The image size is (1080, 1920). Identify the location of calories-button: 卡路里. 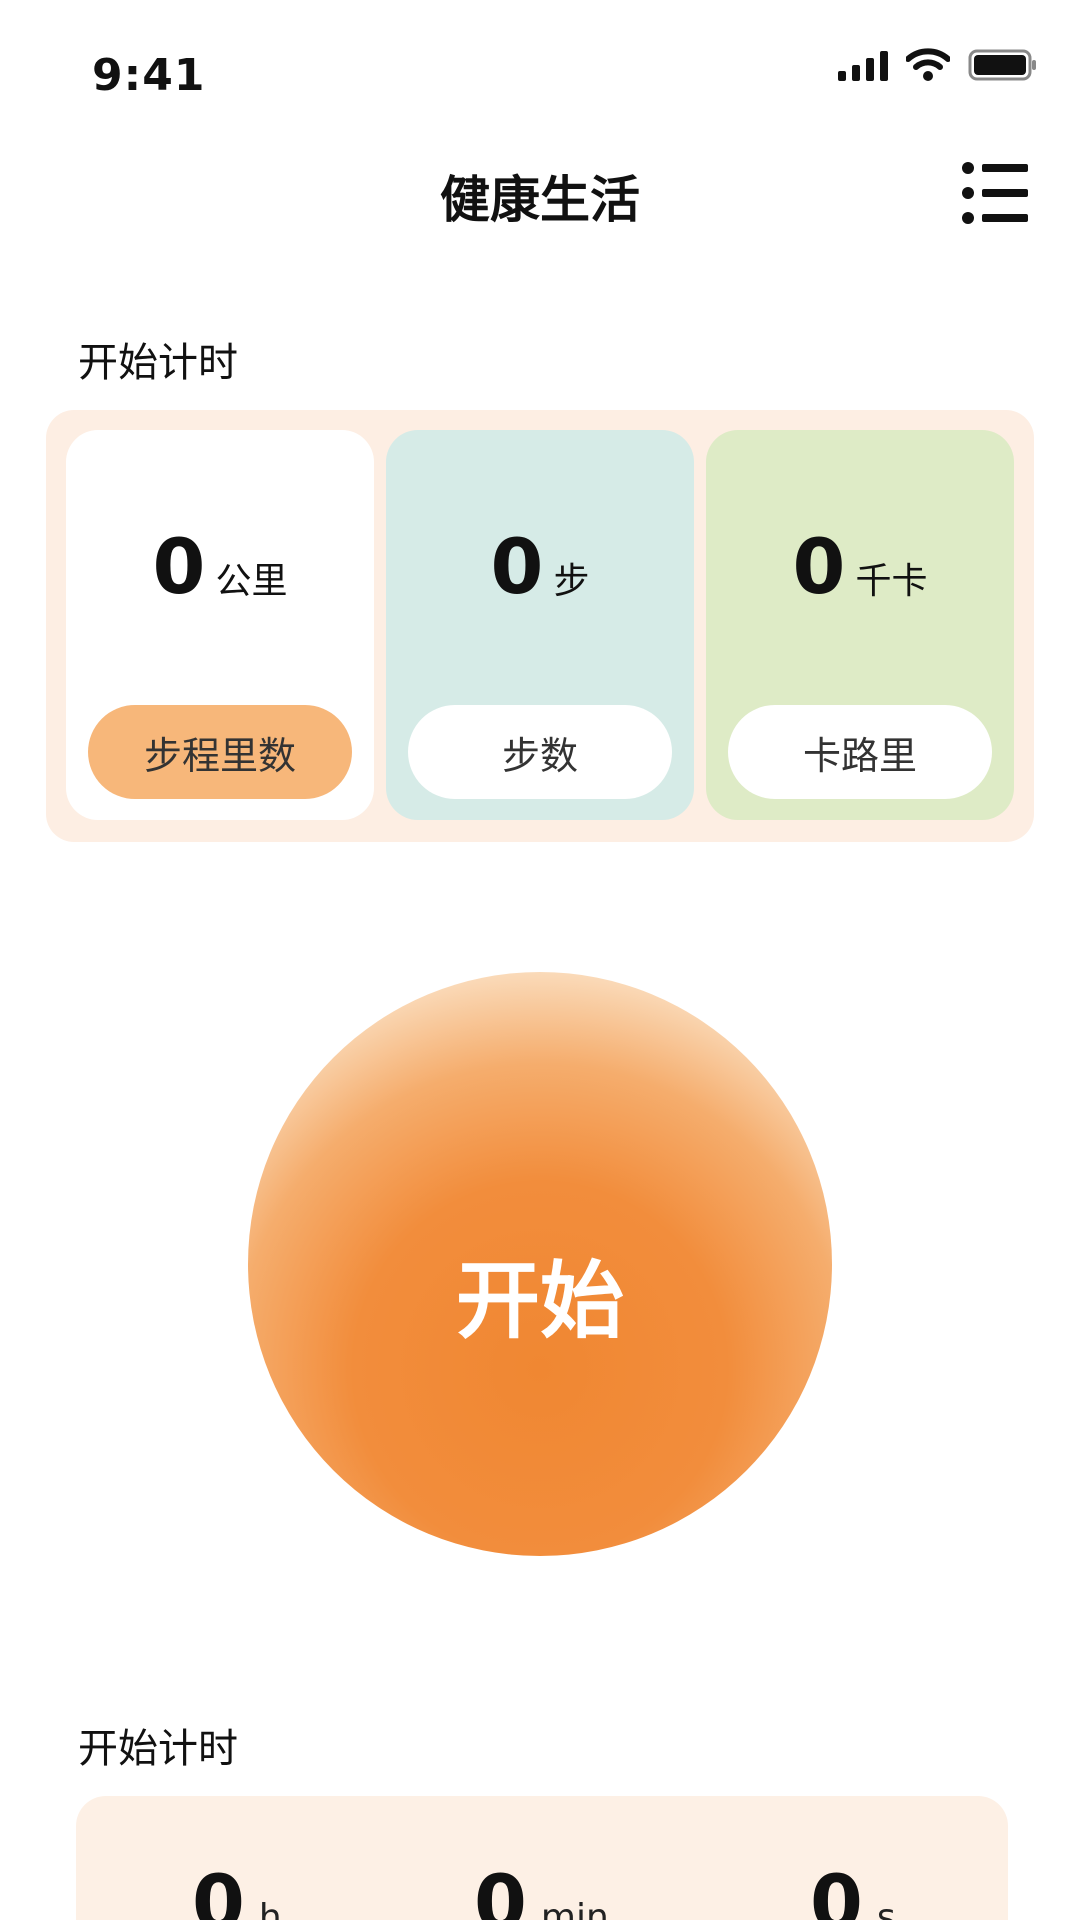
(860, 752).